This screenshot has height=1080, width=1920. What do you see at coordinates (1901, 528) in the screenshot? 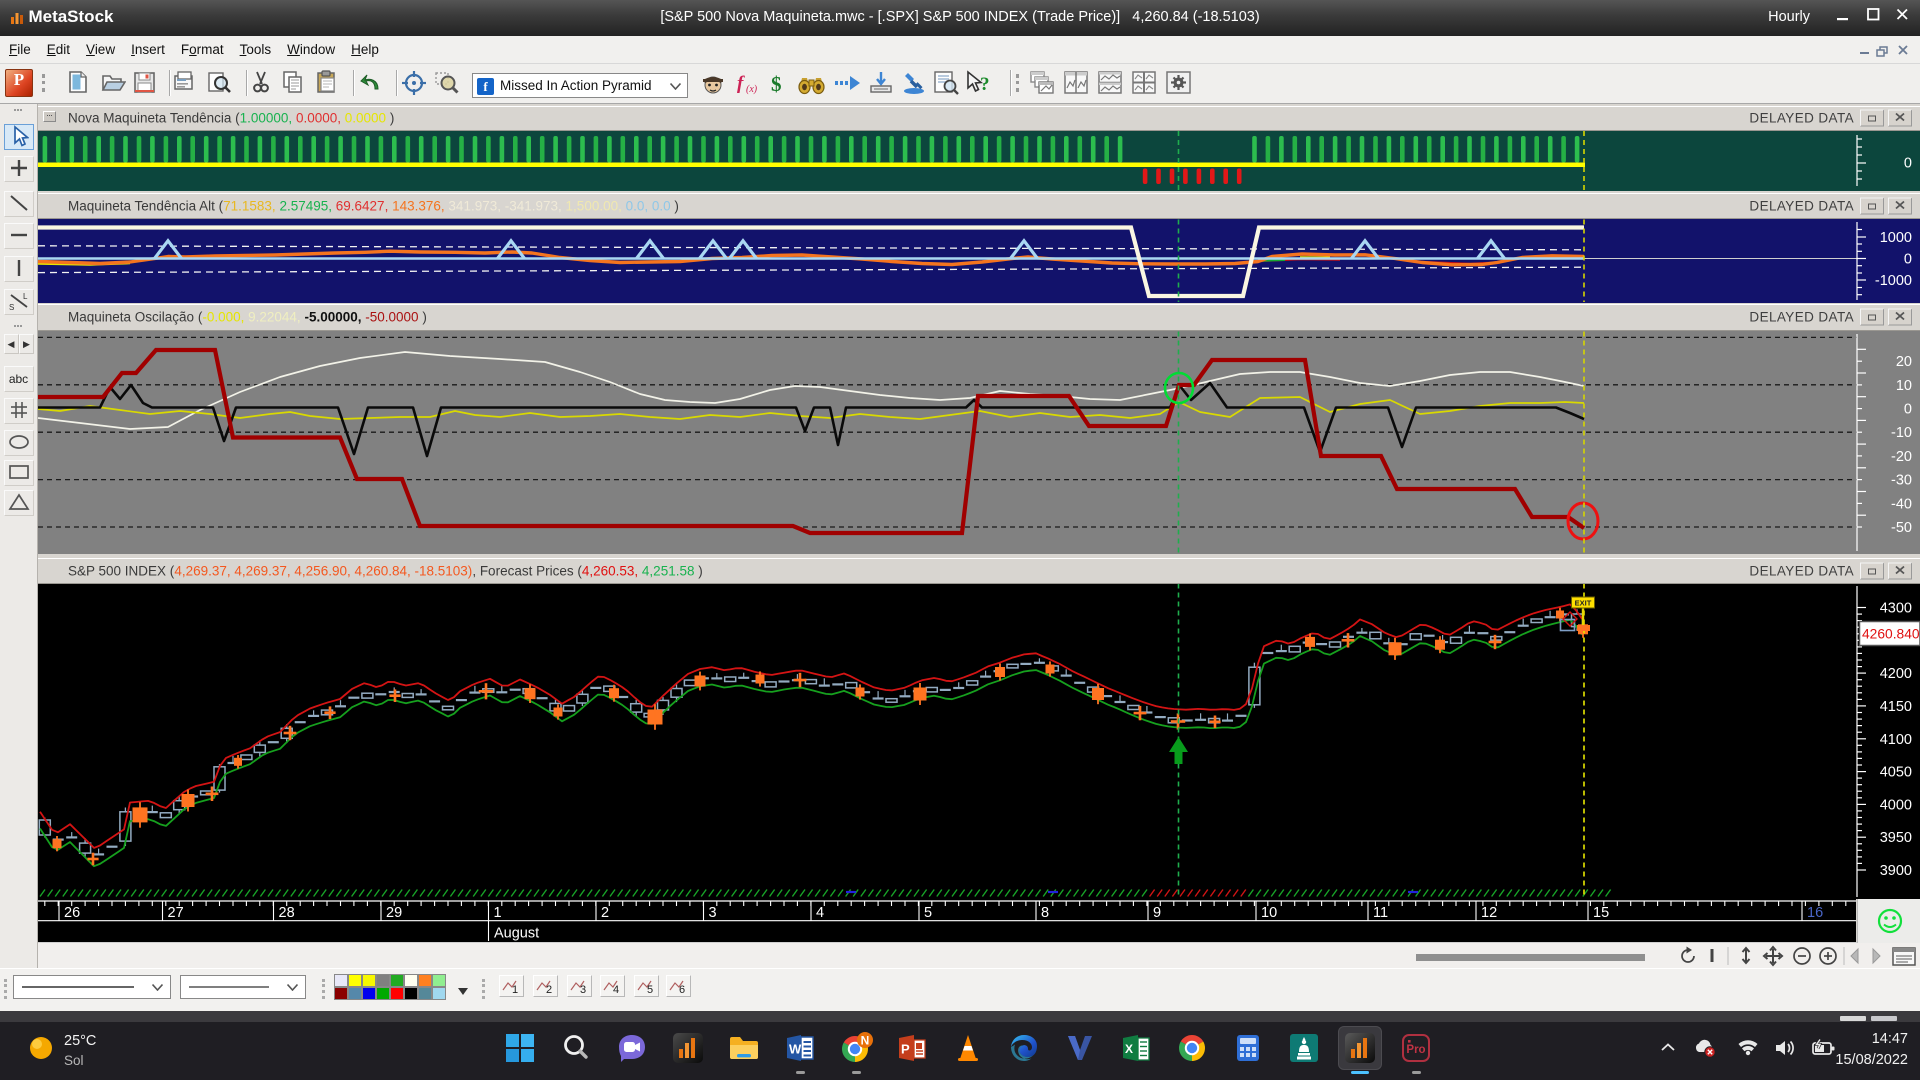
I see `svg-text: -50` at bounding box center [1901, 528].